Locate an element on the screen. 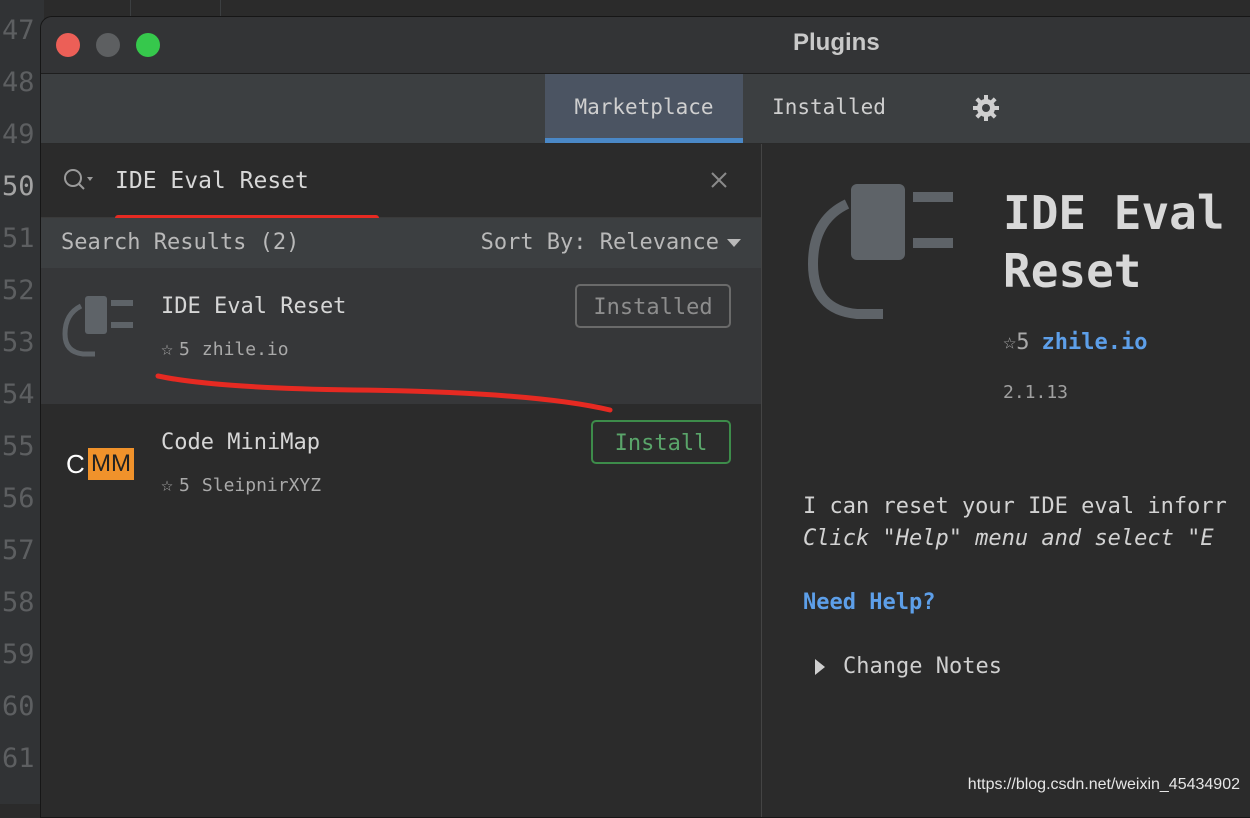 The height and width of the screenshot is (818, 1250). search-icon is located at coordinates (80, 180).